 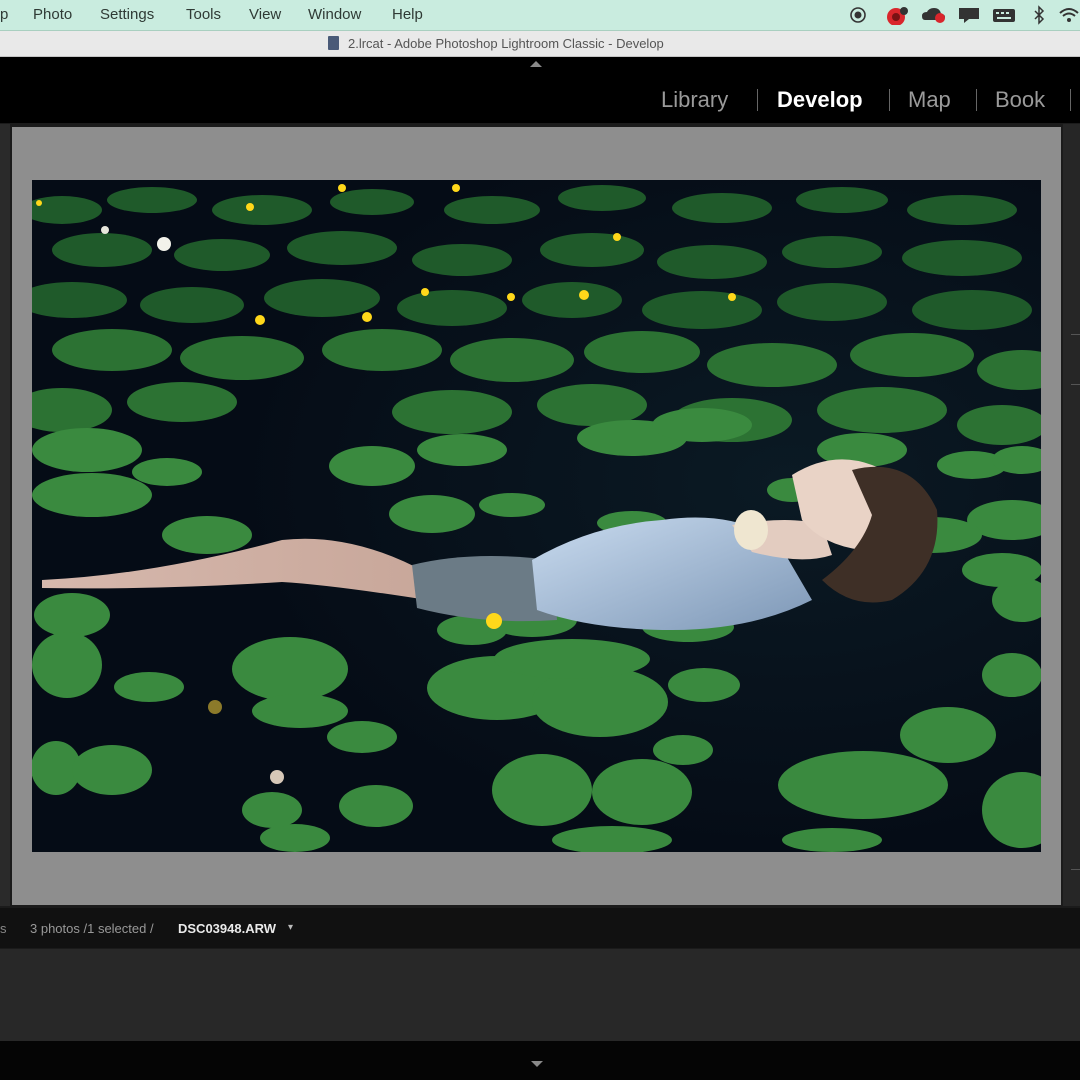 I want to click on cloud-sync-icon, so click(x=934, y=15).